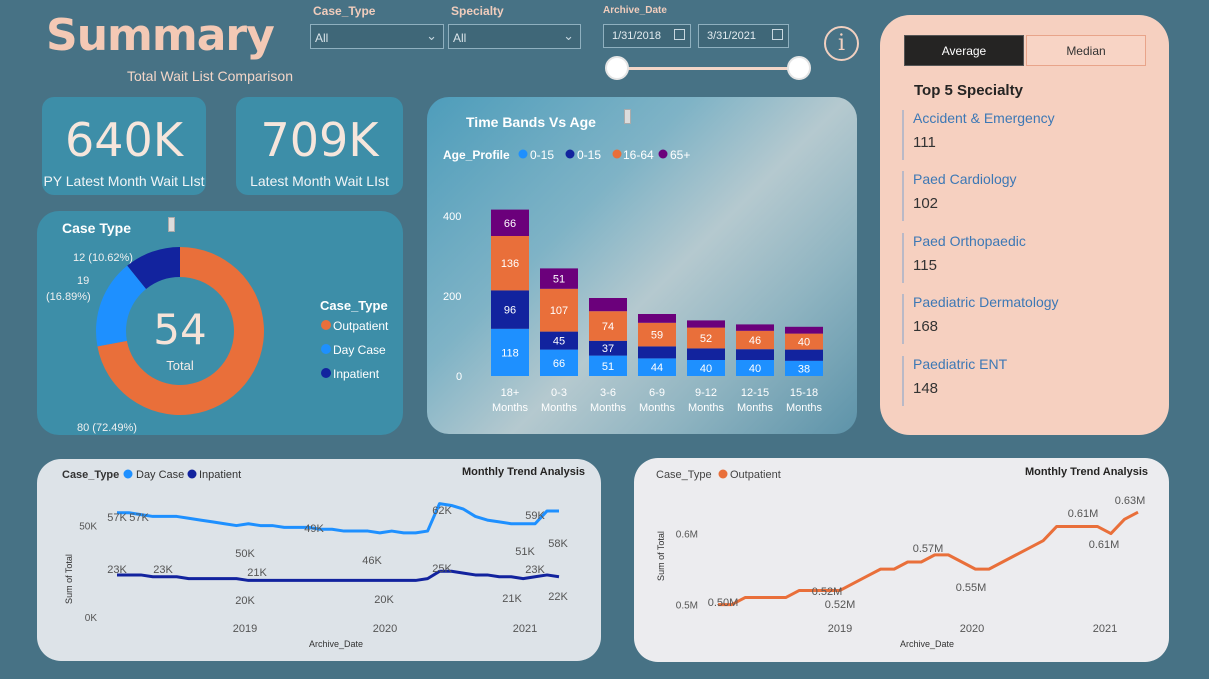 This screenshot has width=1209, height=679. I want to click on date-slider-start-handle, so click(617, 68).